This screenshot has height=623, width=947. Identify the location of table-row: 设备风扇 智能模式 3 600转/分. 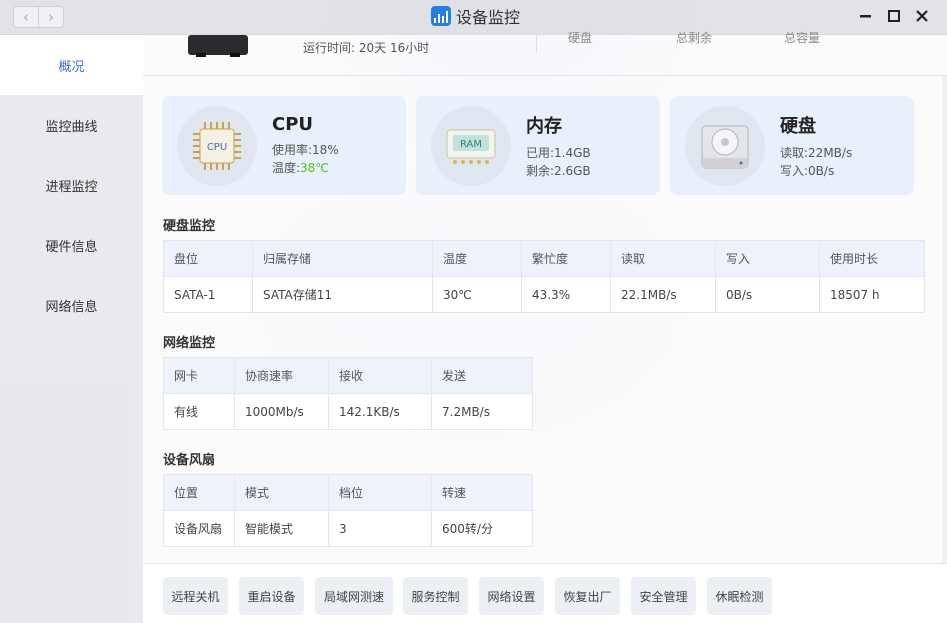
(348, 528).